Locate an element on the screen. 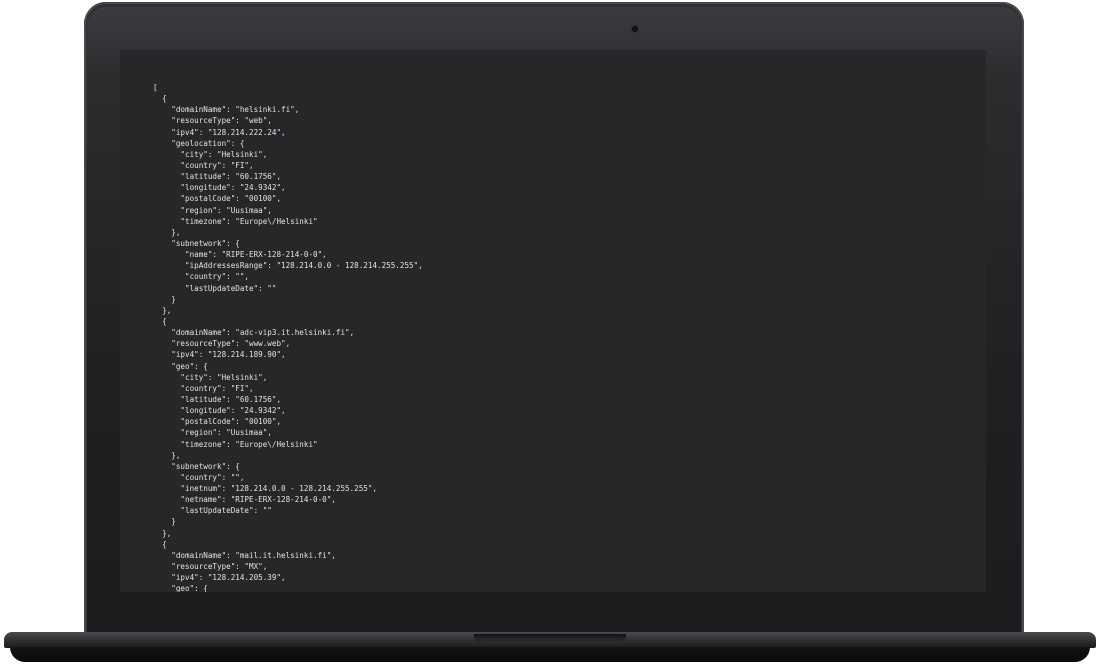  code-line: "netname": "RIPE-ERX-128-214-0-0", is located at coordinates (244, 500).